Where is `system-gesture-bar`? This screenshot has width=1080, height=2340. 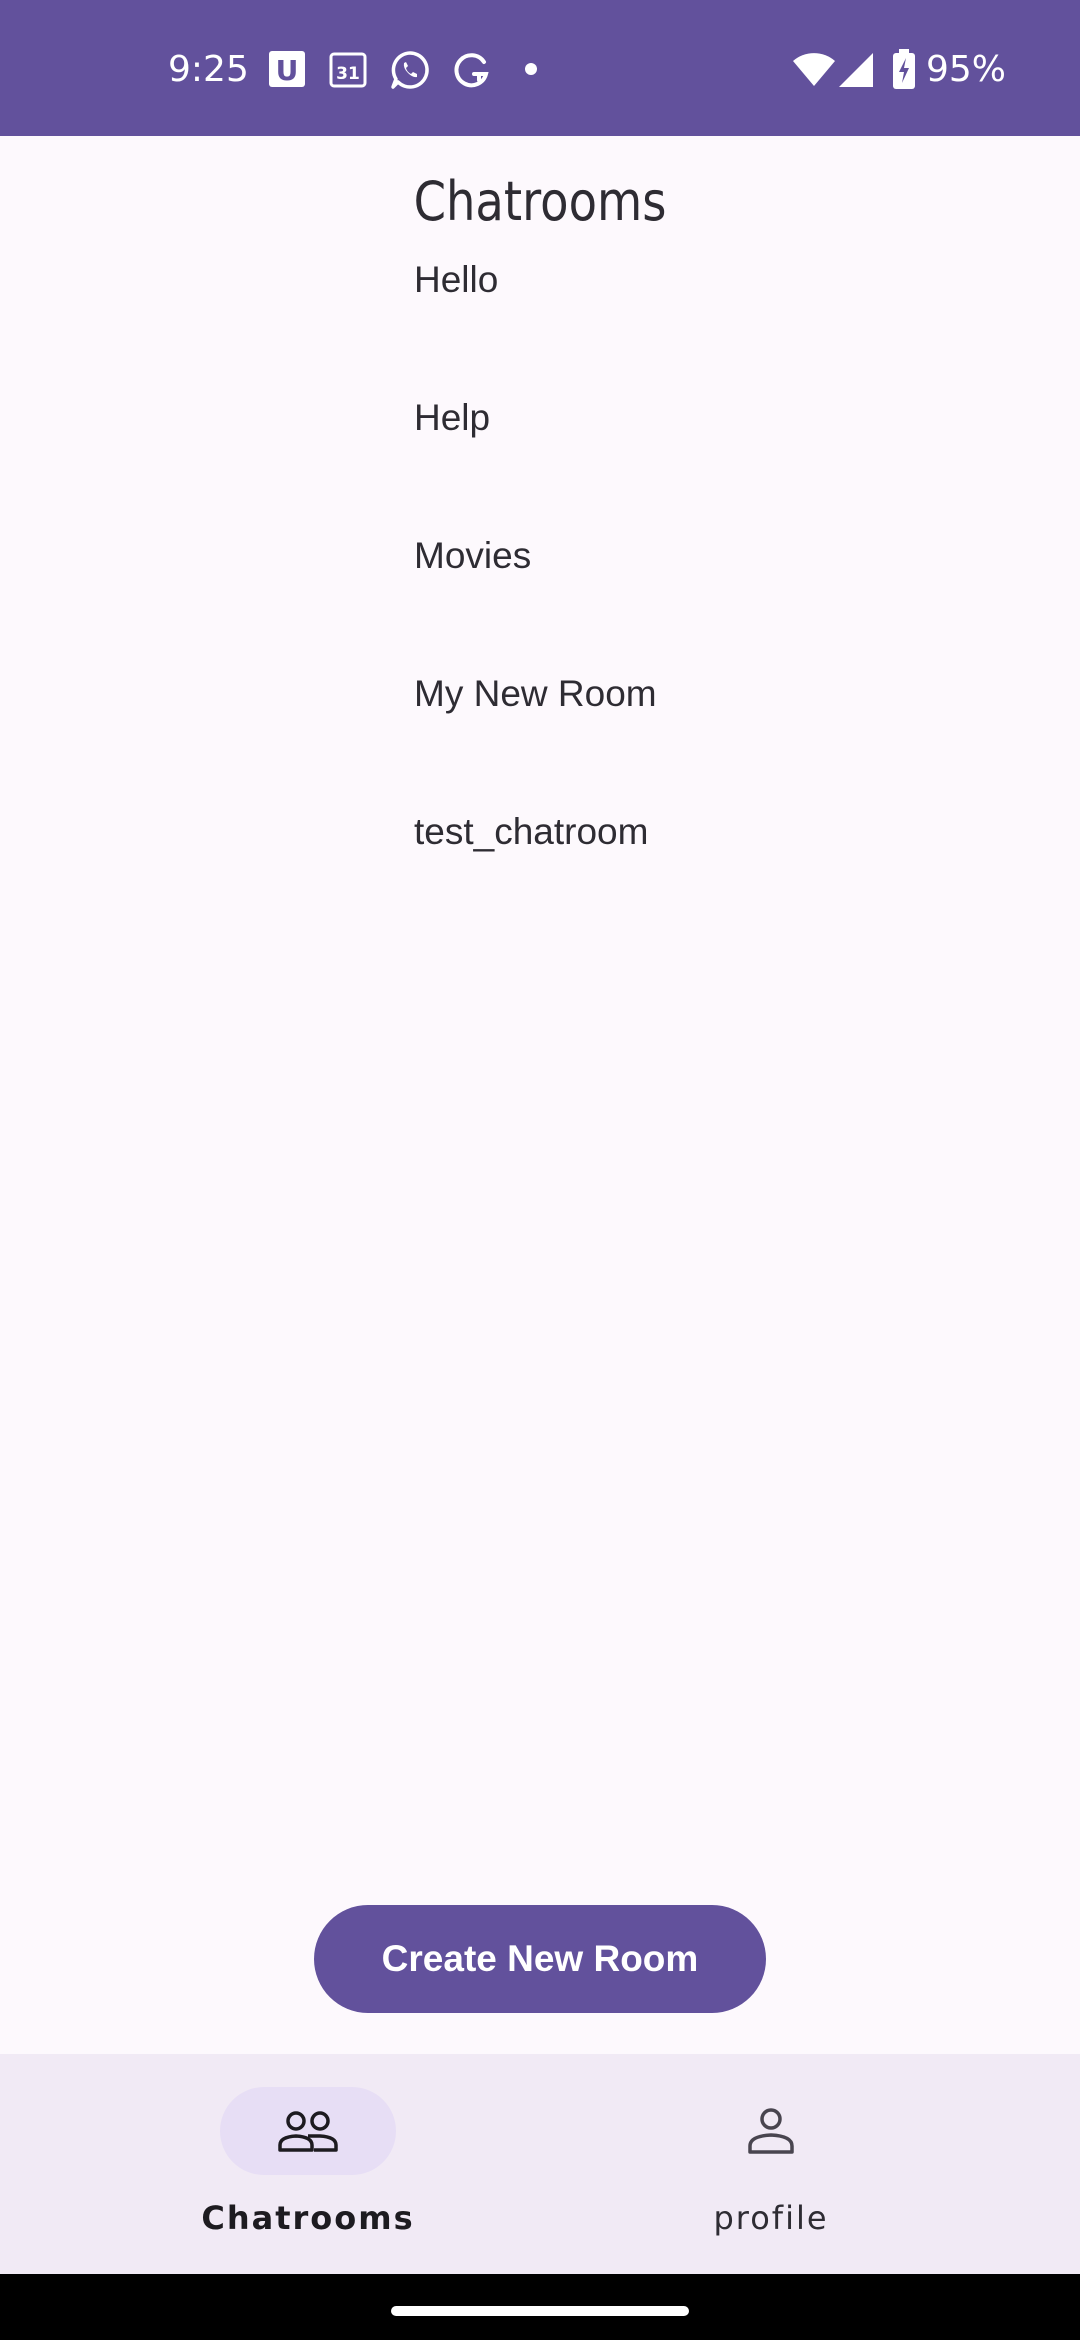 system-gesture-bar is located at coordinates (540, 2307).